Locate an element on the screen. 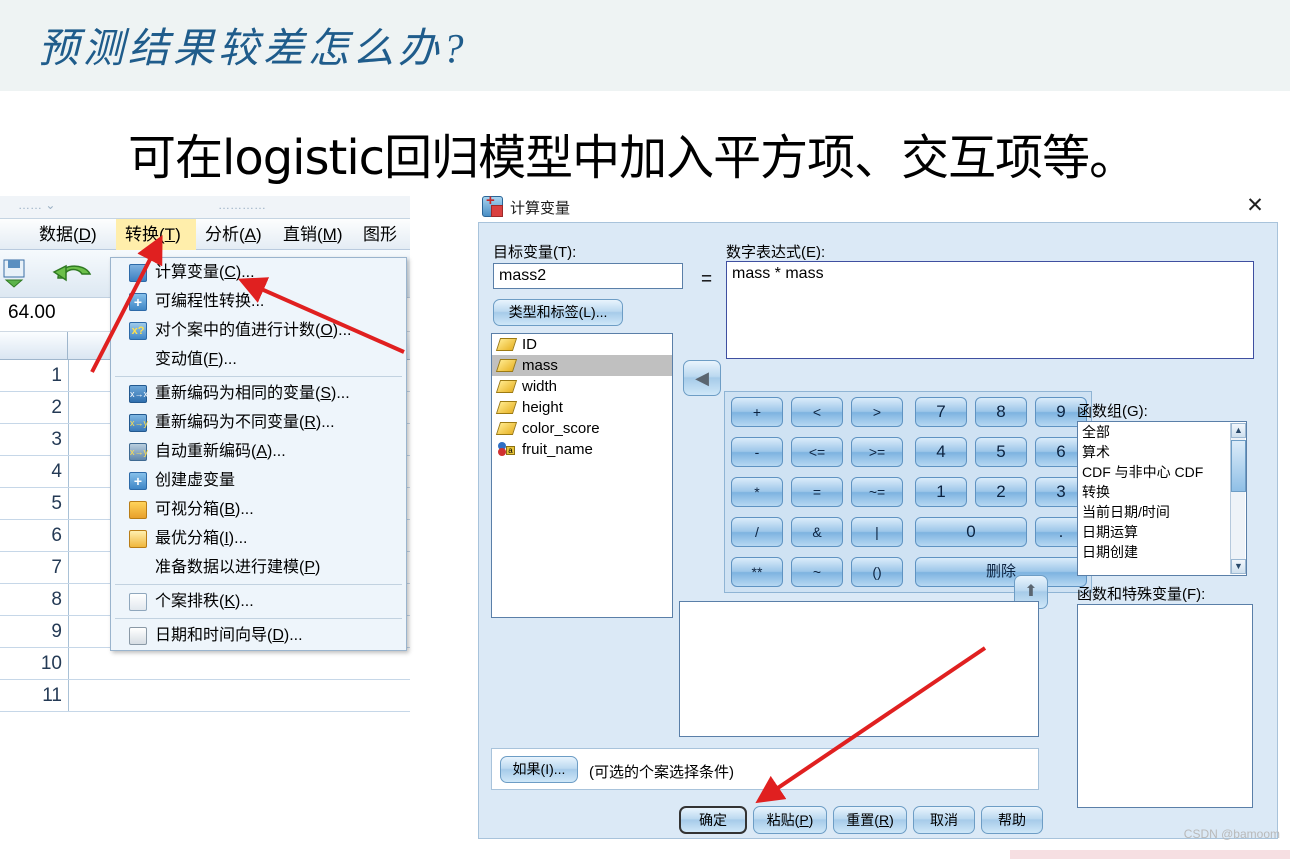  list-item: height is located at coordinates (582, 407).